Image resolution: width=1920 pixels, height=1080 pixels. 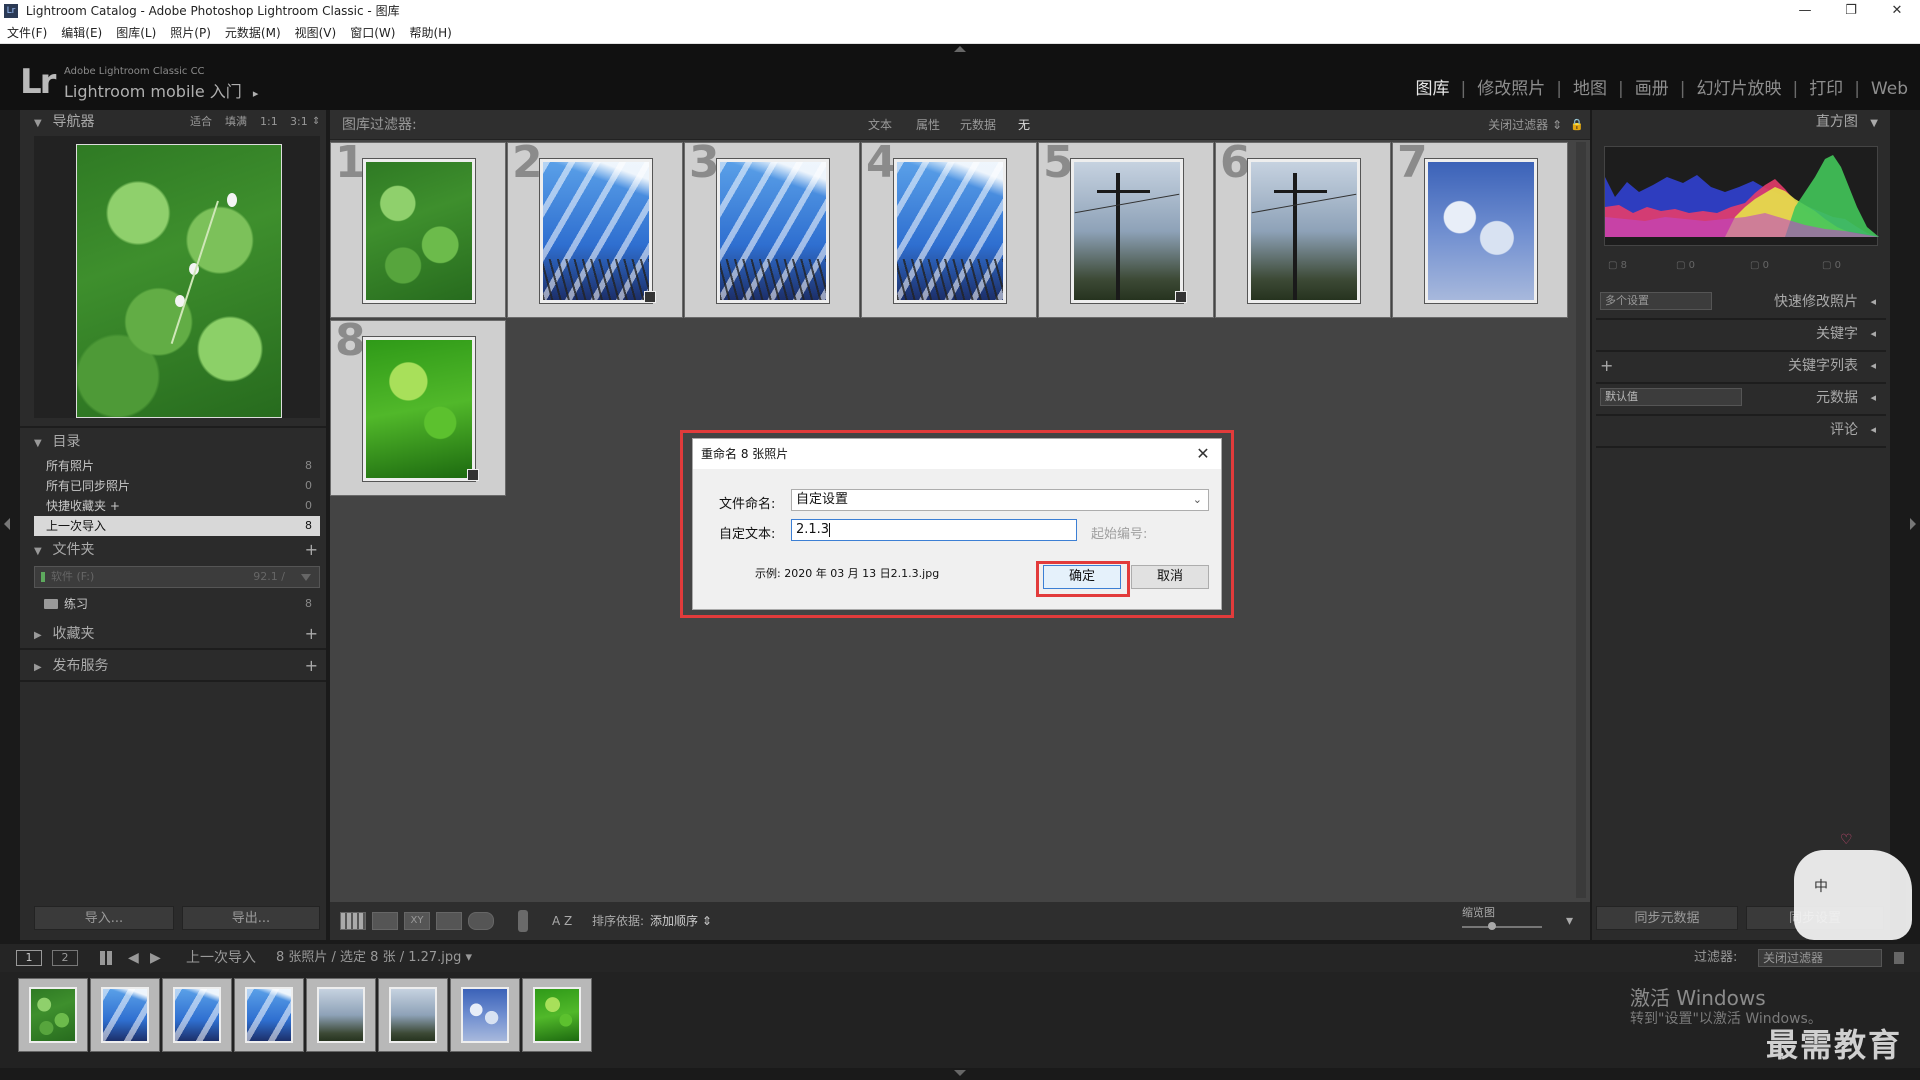 What do you see at coordinates (311, 666) in the screenshot?
I see `add-publish-icon: +` at bounding box center [311, 666].